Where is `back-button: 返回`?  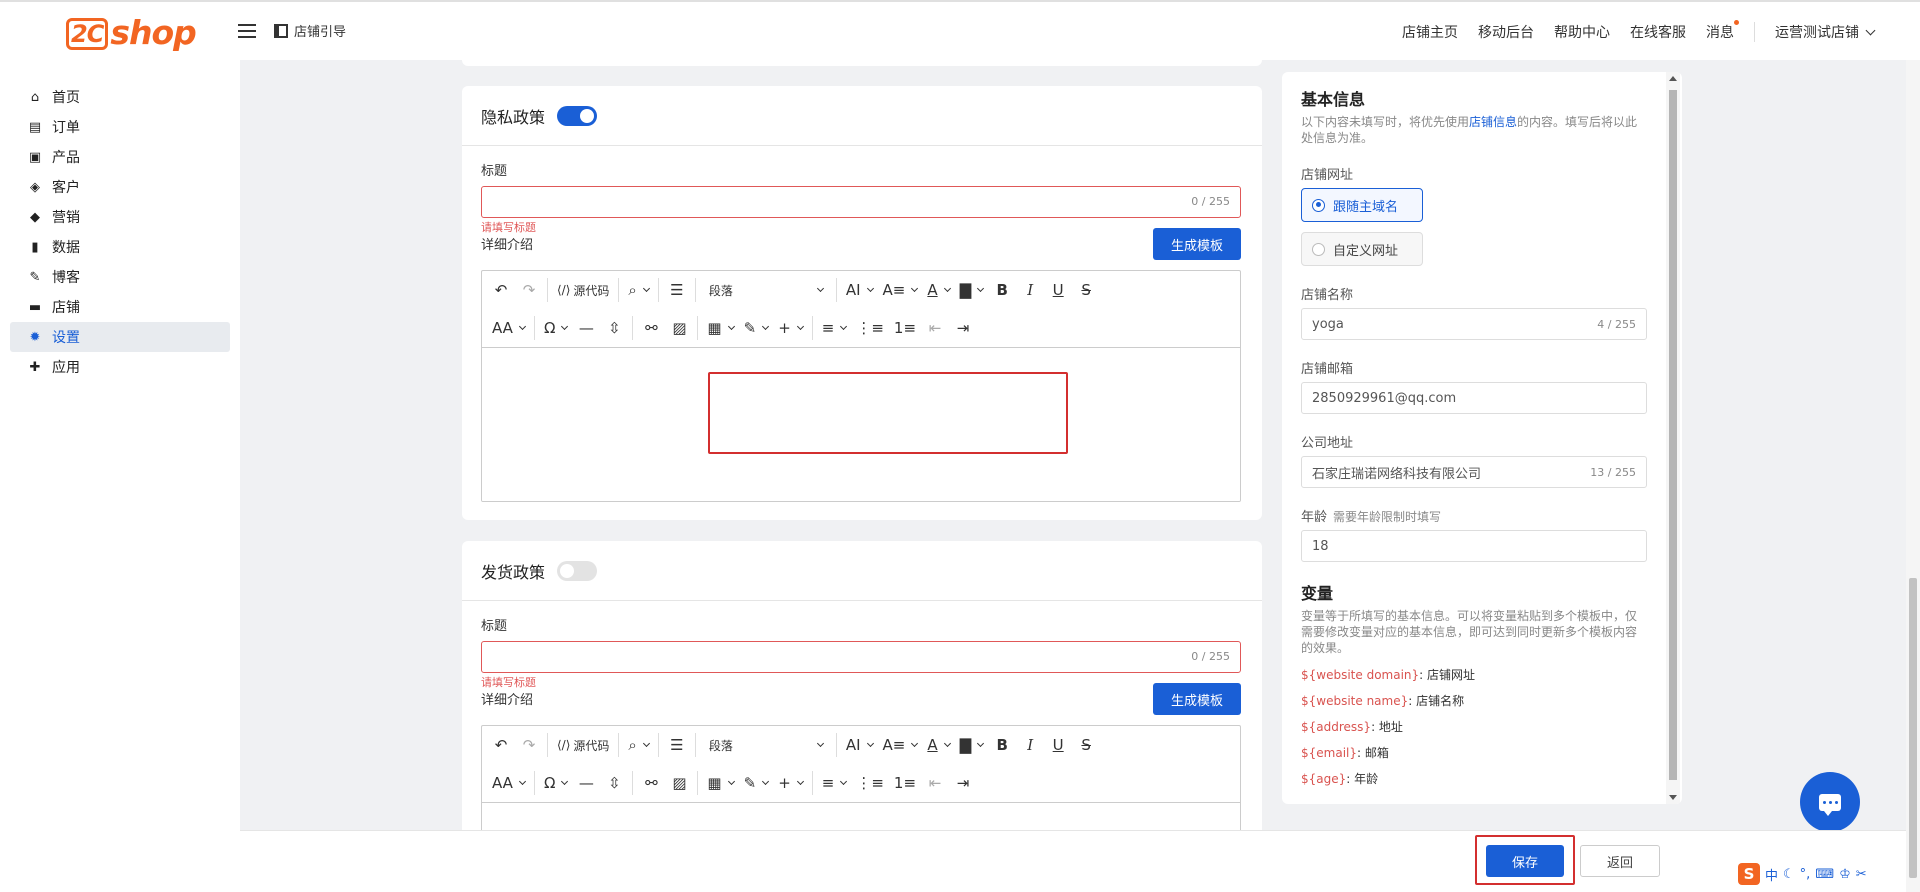 back-button: 返回 is located at coordinates (1620, 861).